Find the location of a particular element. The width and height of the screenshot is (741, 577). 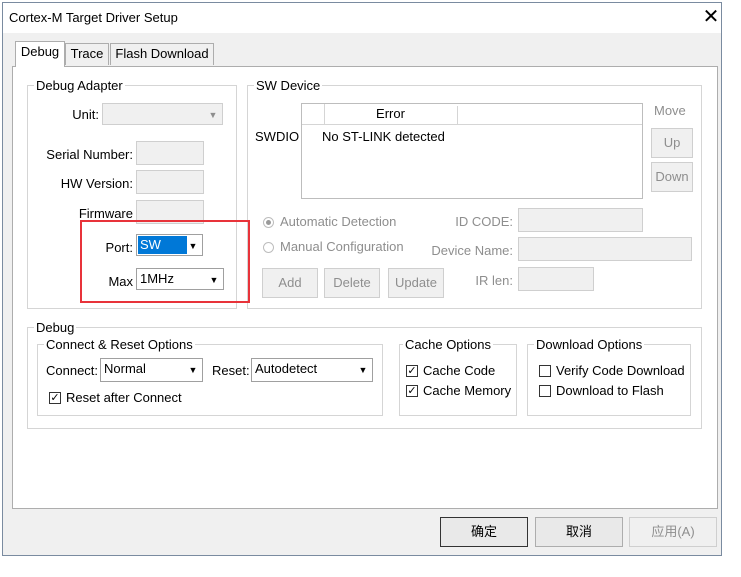

cache-memory-checkbox: ✓ is located at coordinates (412, 391).